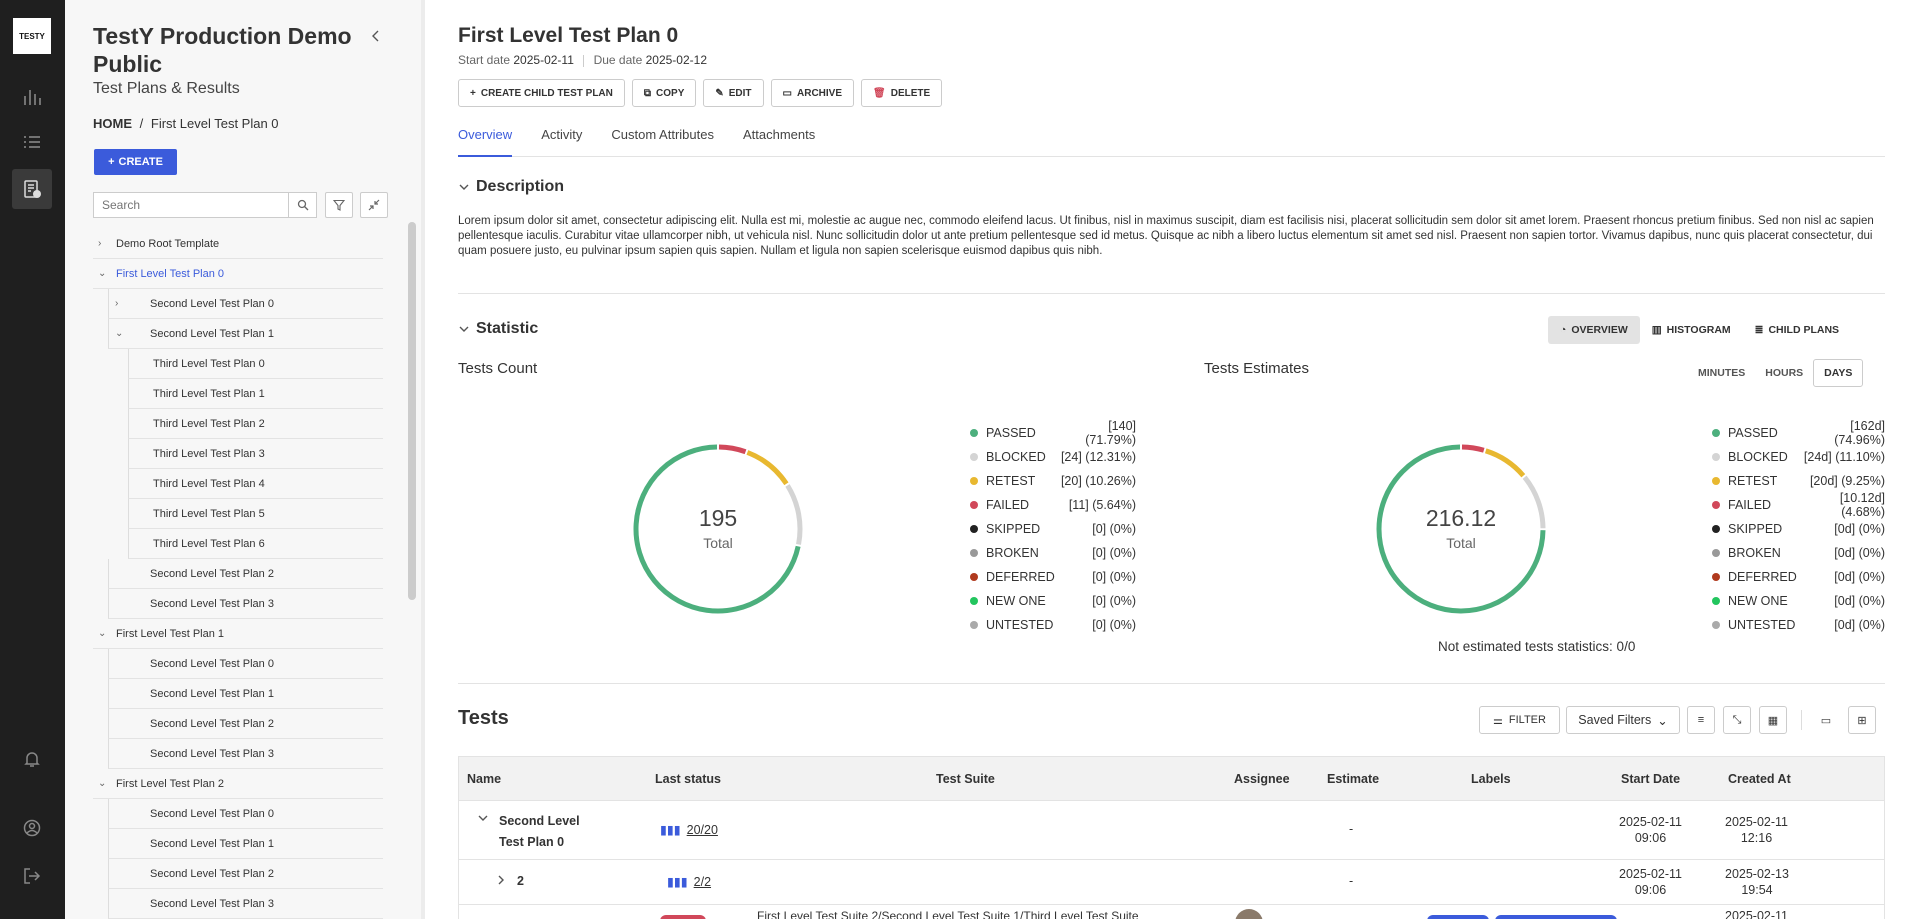  I want to click on col-labels: Labels, so click(1491, 779).